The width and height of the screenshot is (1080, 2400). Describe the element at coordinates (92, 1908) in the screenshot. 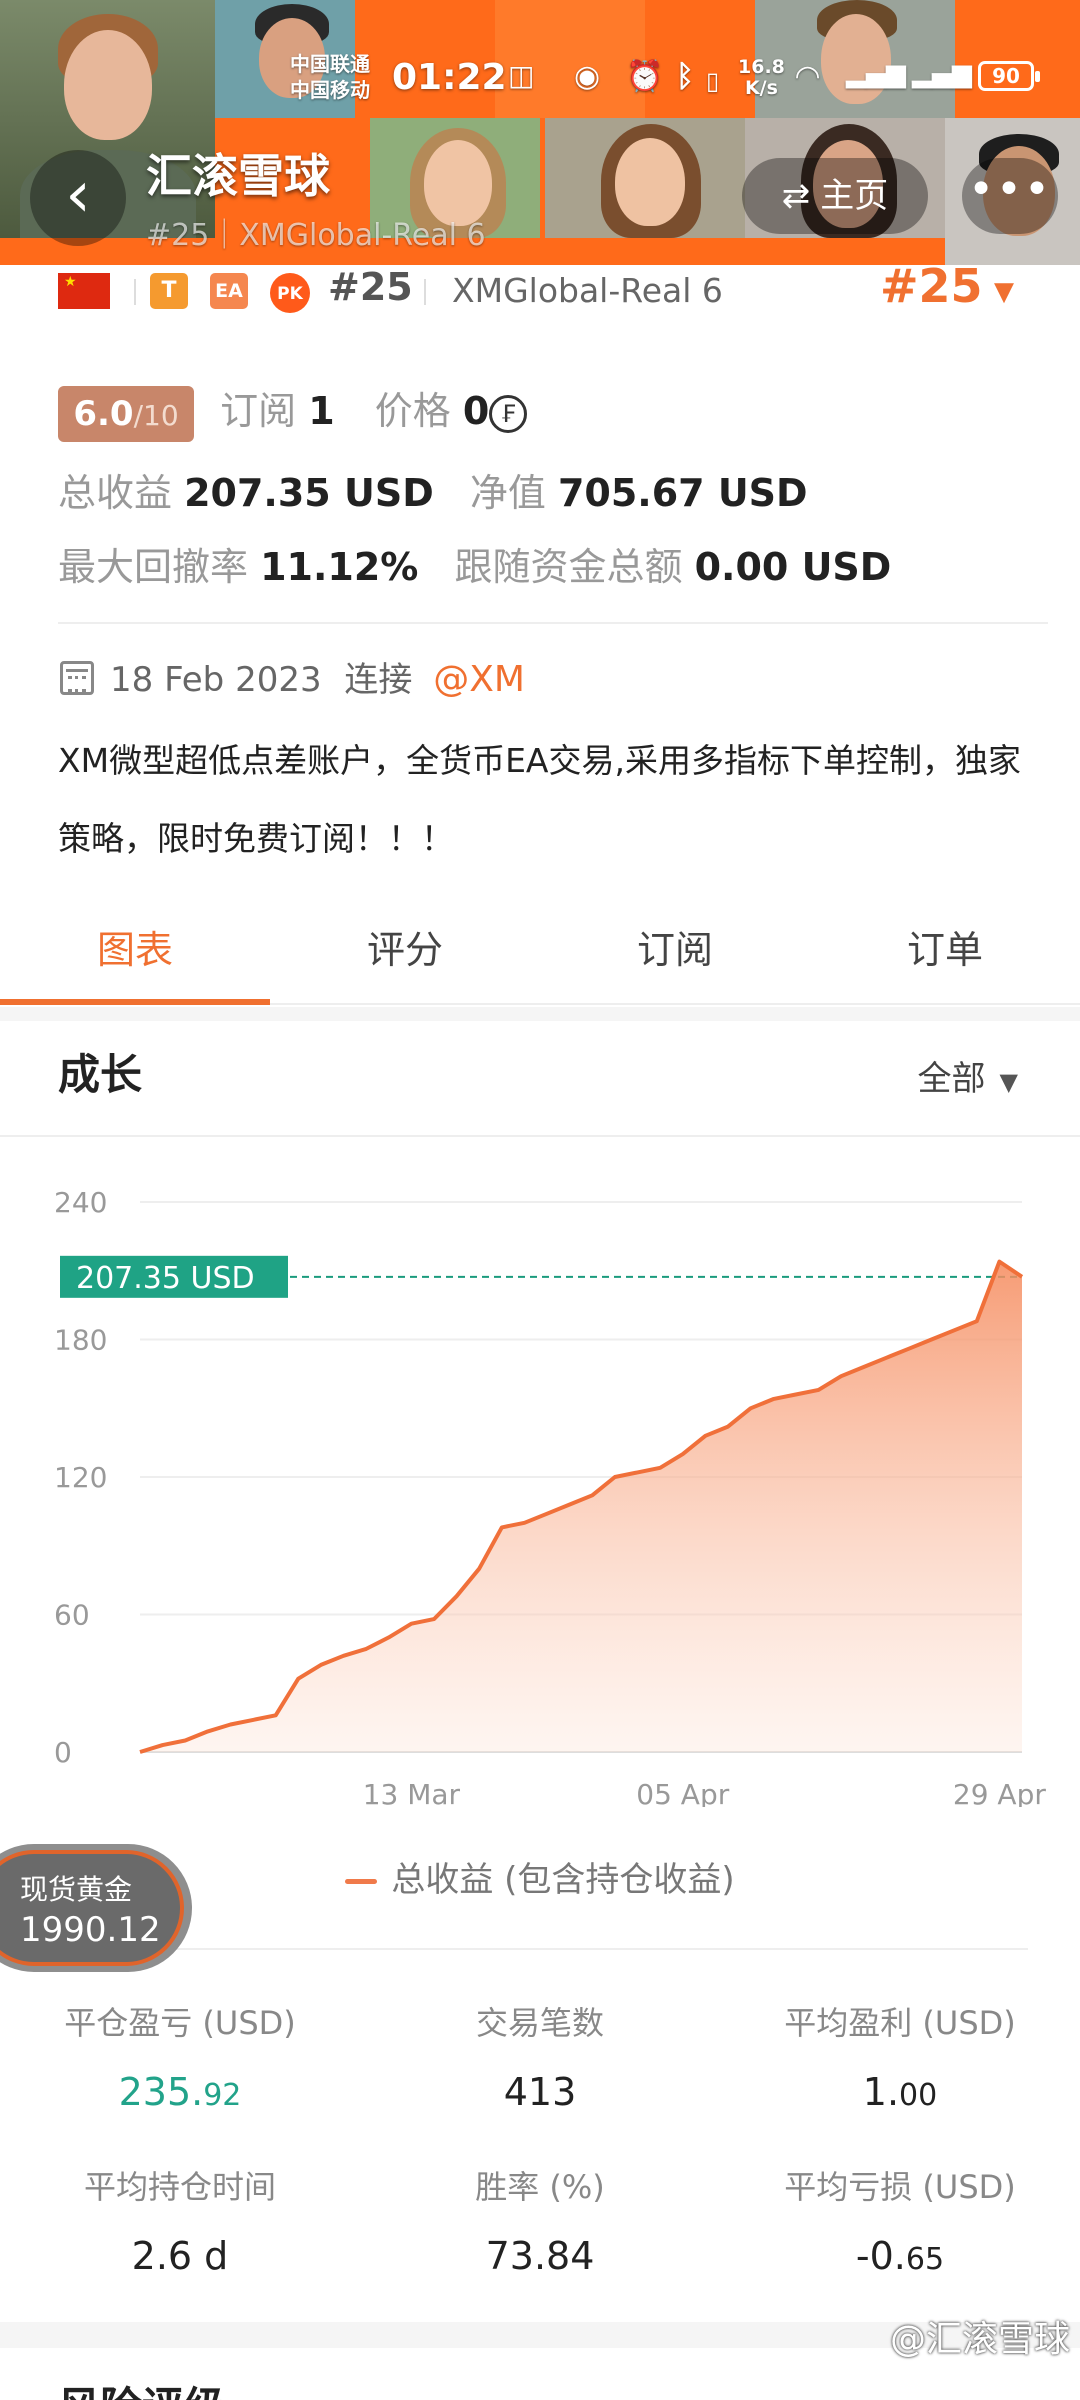

I see `gold-price-inner: 现货黄金 1990.12` at that location.